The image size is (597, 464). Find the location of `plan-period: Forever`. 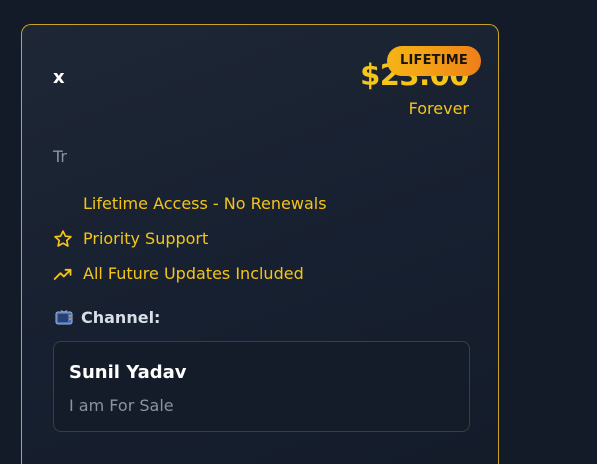

plan-period: Forever is located at coordinates (438, 108).